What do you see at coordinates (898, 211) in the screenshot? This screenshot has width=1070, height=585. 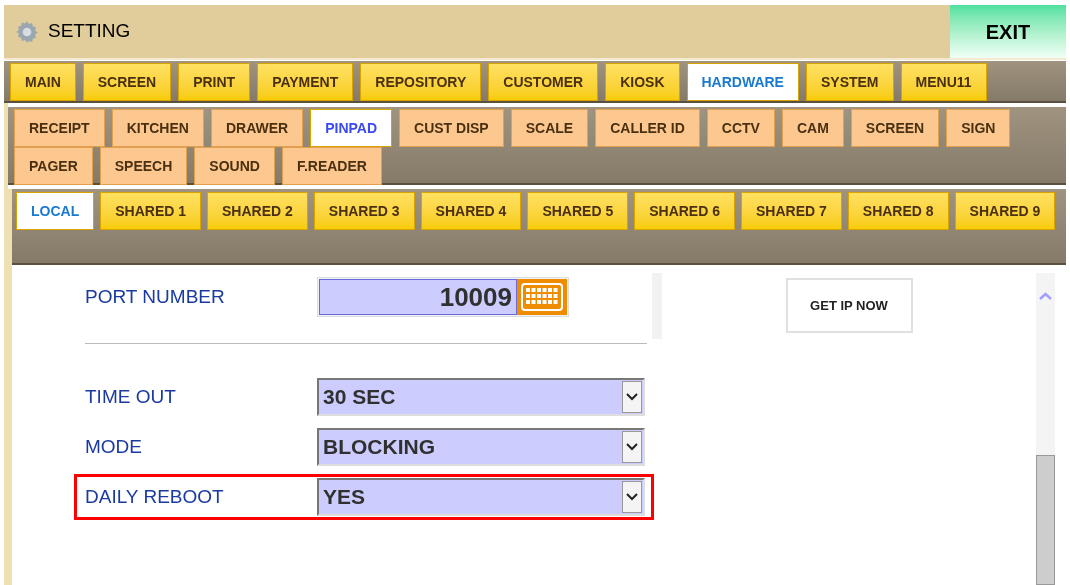 I see `tab: SHARED 8` at bounding box center [898, 211].